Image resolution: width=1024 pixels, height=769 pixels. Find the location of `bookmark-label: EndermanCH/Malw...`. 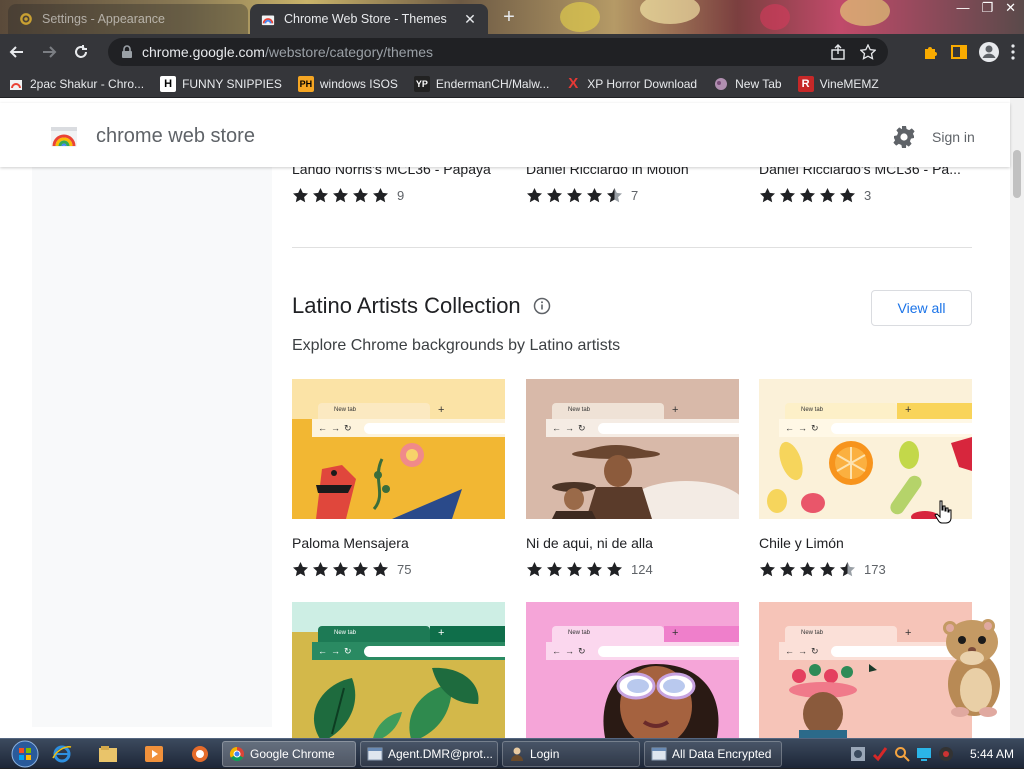

bookmark-label: EndermanCH/Malw... is located at coordinates (492, 83).